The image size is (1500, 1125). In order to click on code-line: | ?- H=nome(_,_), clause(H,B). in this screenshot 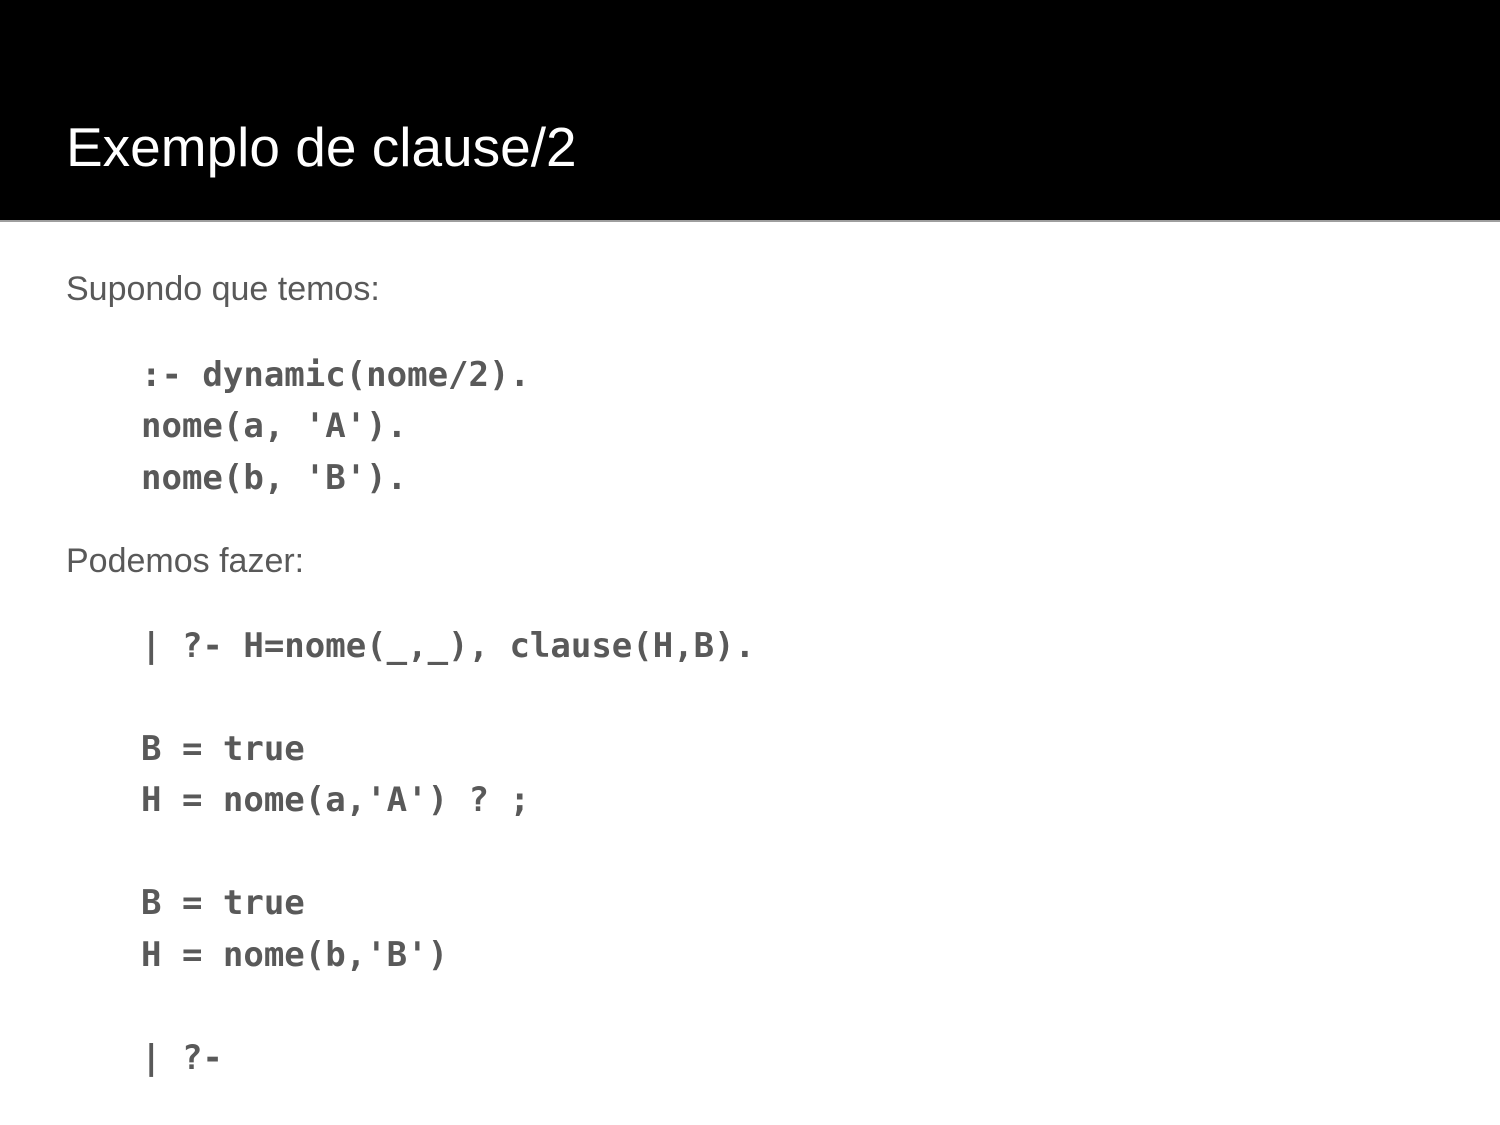, I will do `click(448, 646)`.